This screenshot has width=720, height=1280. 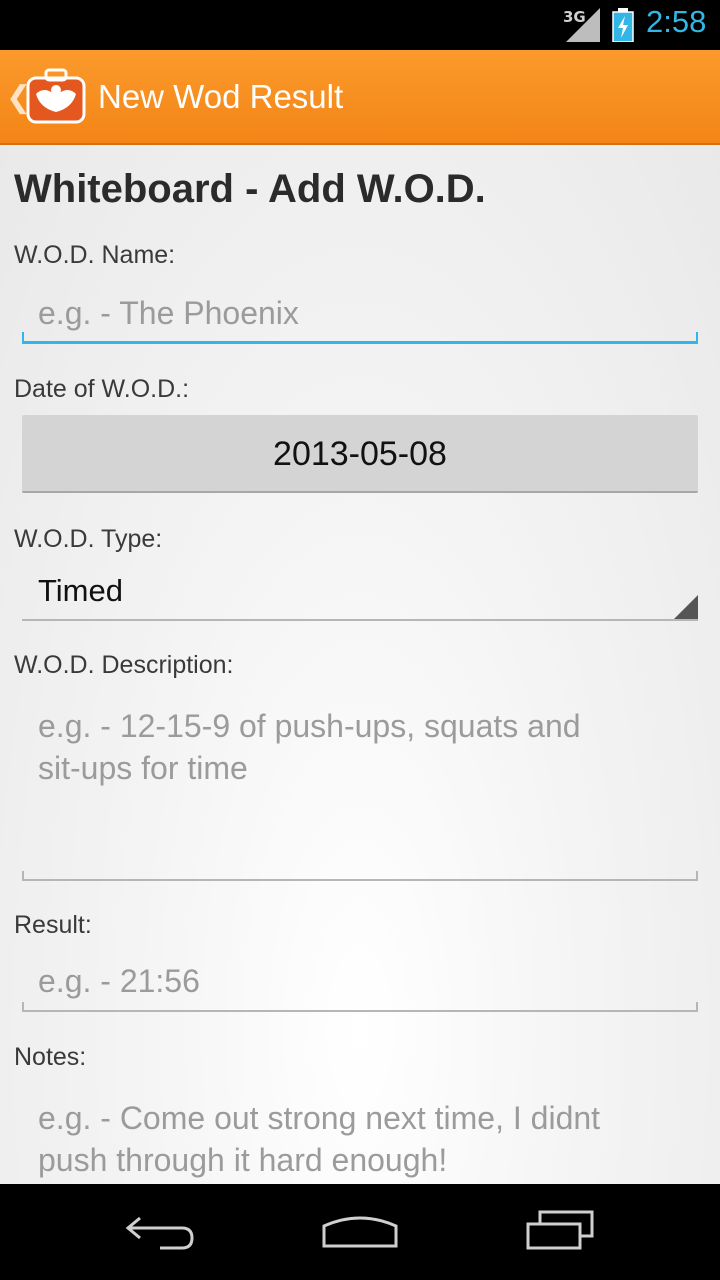 What do you see at coordinates (676, 21) in the screenshot?
I see `status-clock: 2:58` at bounding box center [676, 21].